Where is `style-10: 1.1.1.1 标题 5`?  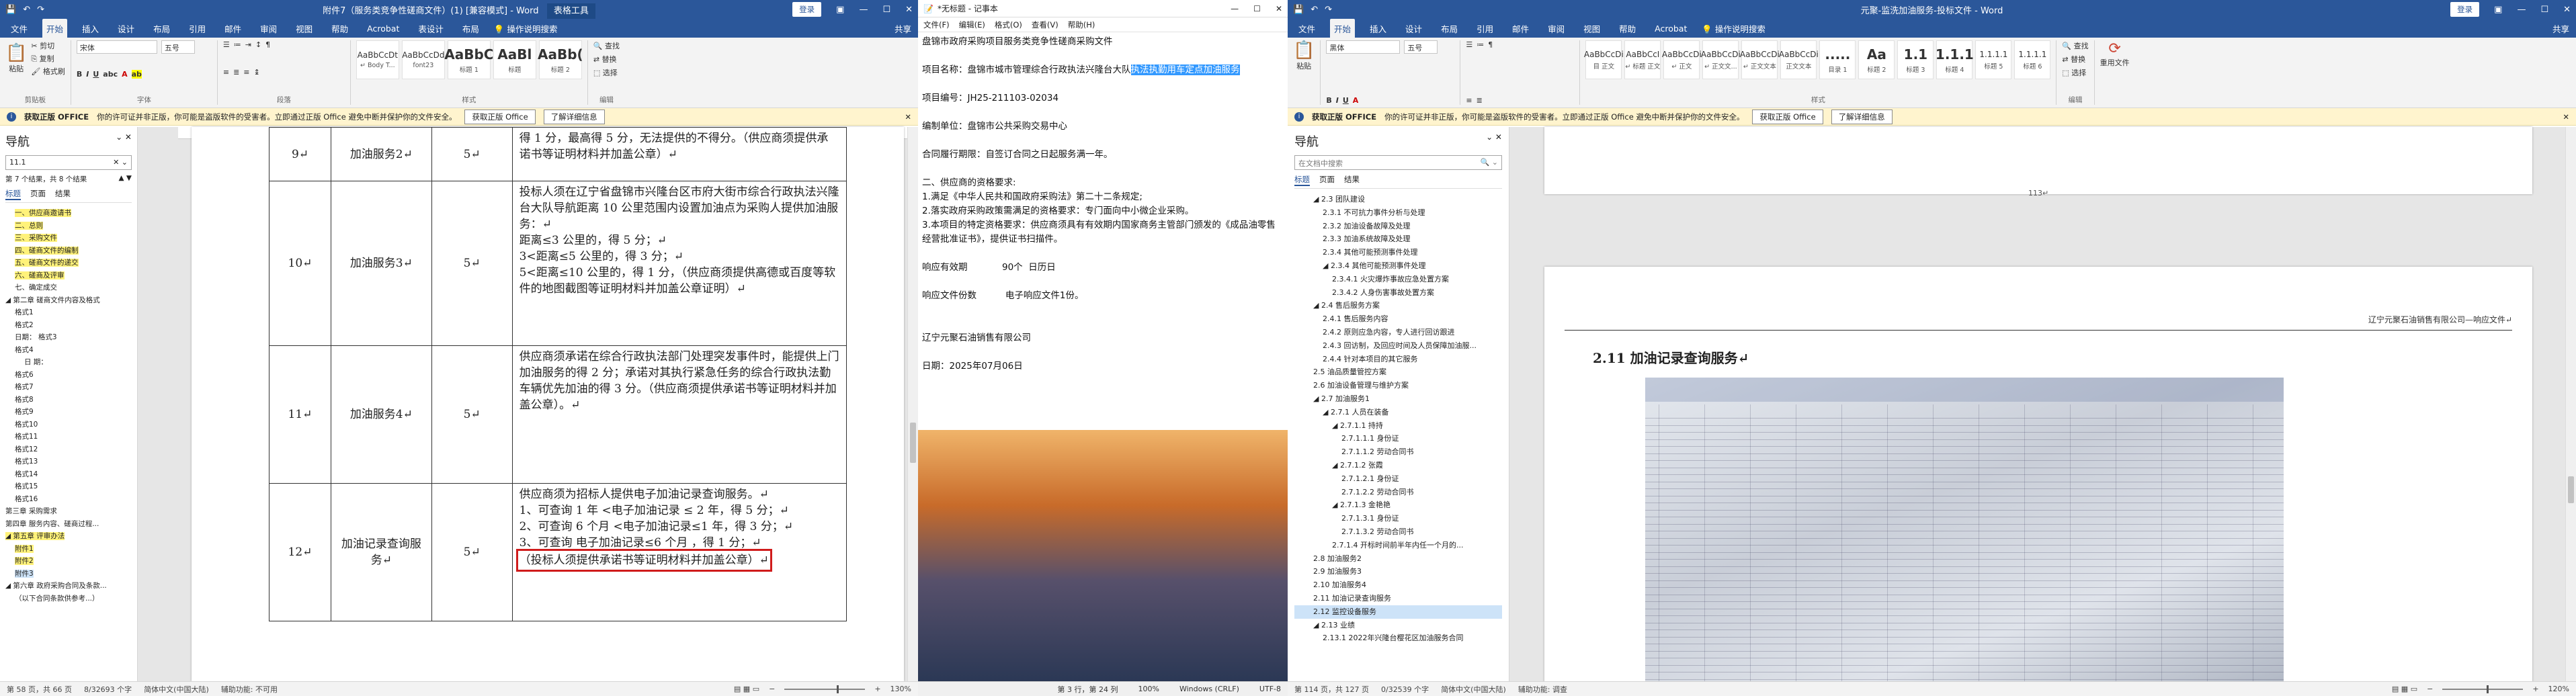 style-10: 1.1.1.1 标题 5 is located at coordinates (1993, 59).